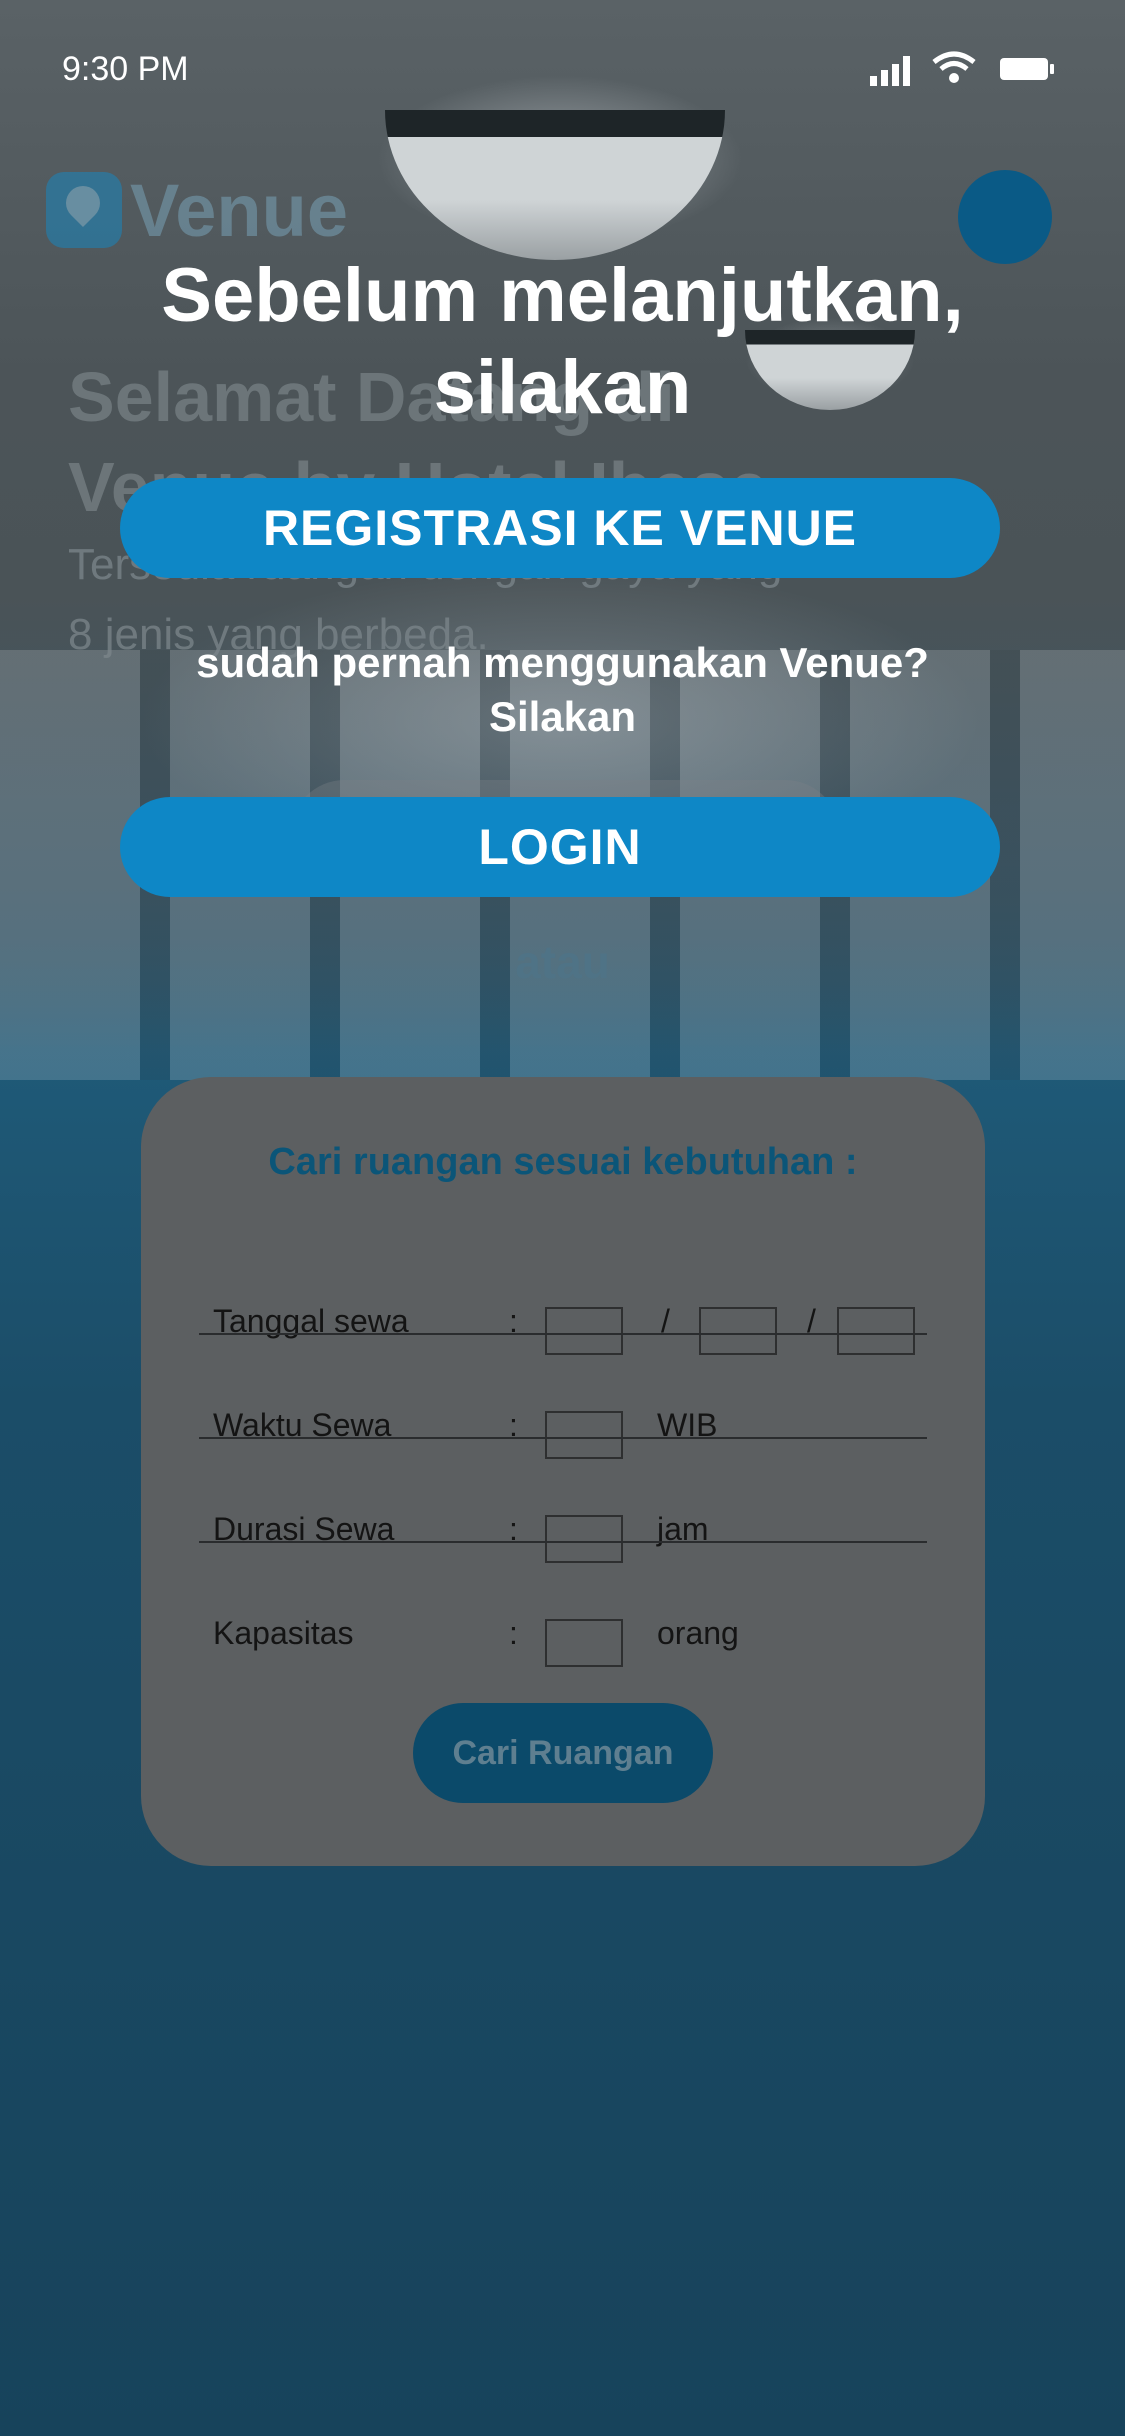 The image size is (1125, 2436). Describe the element at coordinates (584, 1643) in the screenshot. I see `capacity-input` at that location.